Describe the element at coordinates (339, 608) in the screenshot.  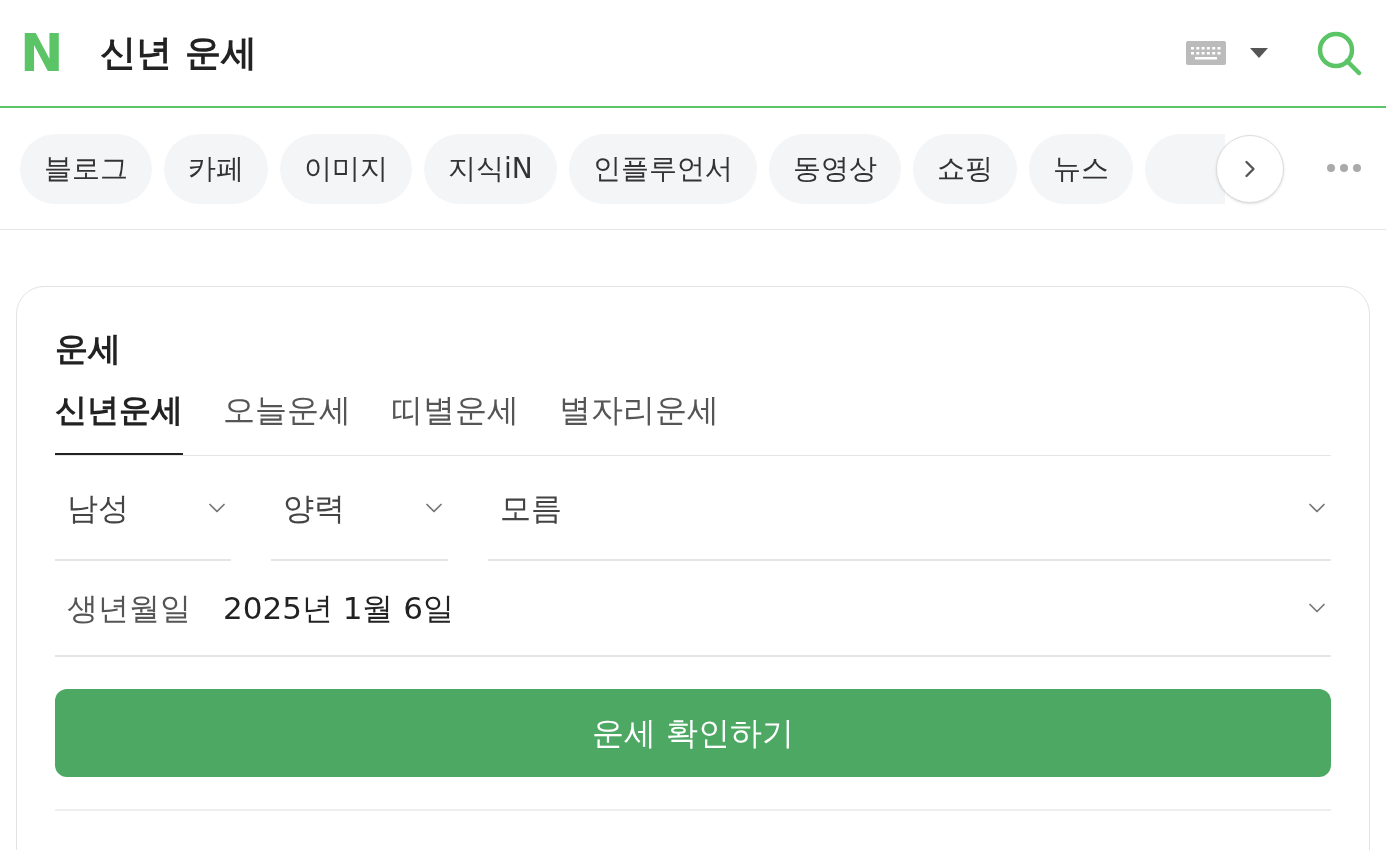
I see `field-value: 2025년 1월 6일` at that location.